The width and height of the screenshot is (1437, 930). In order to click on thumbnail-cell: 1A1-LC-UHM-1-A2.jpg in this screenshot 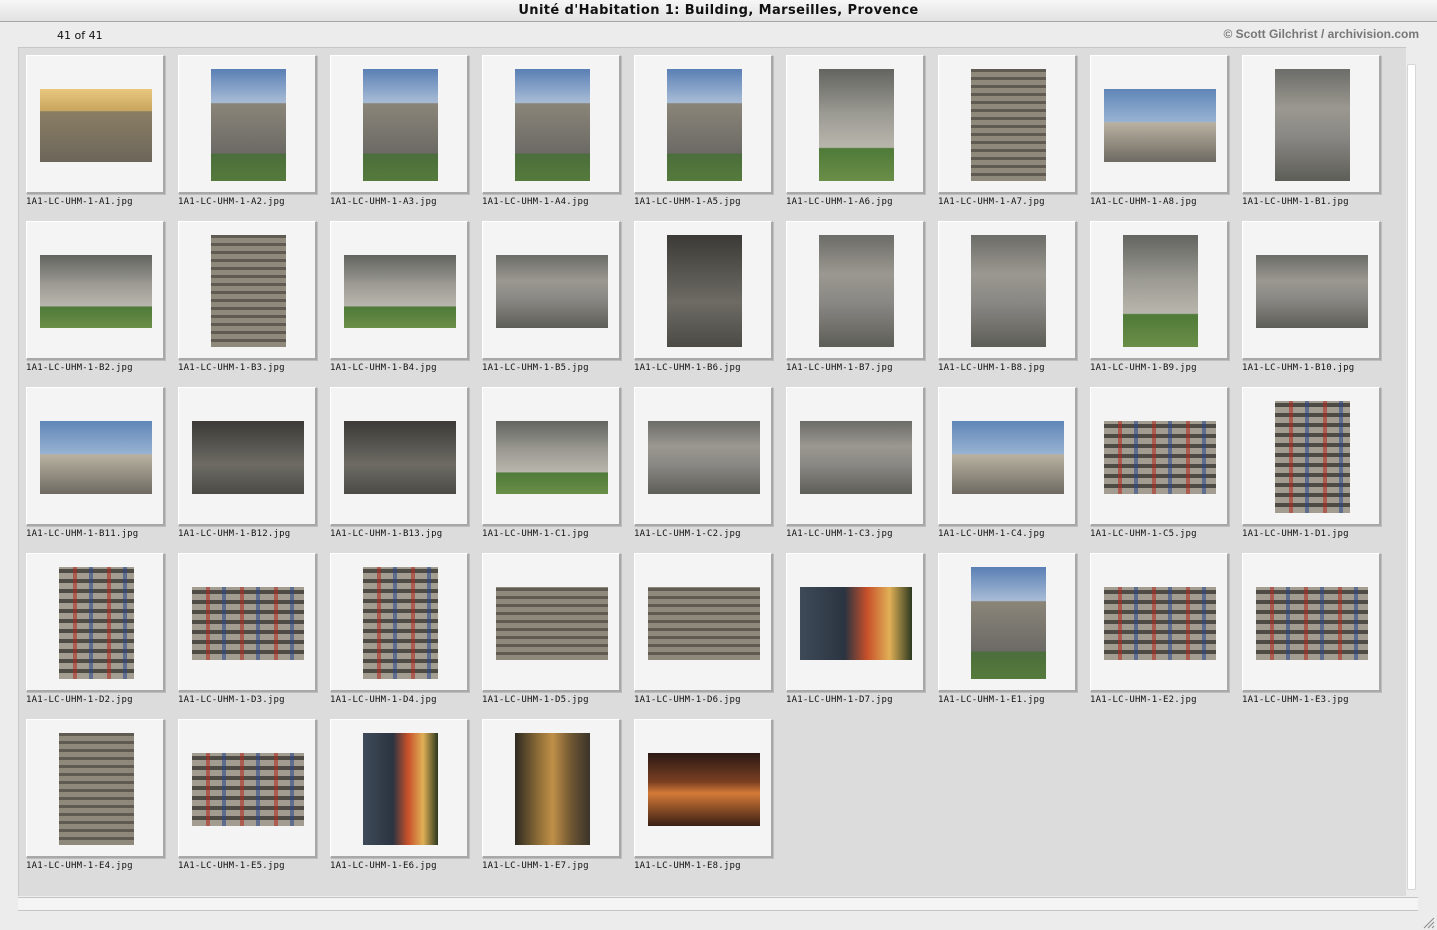, I will do `click(247, 131)`.